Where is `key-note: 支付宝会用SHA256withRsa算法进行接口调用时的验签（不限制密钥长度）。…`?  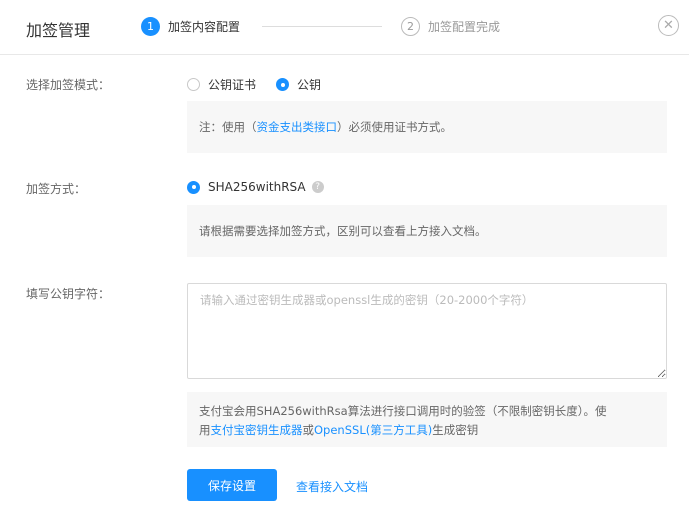 key-note: 支付宝会用SHA256withRsa算法进行接口调用时的验签（不限制密钥长度）。… is located at coordinates (427, 419).